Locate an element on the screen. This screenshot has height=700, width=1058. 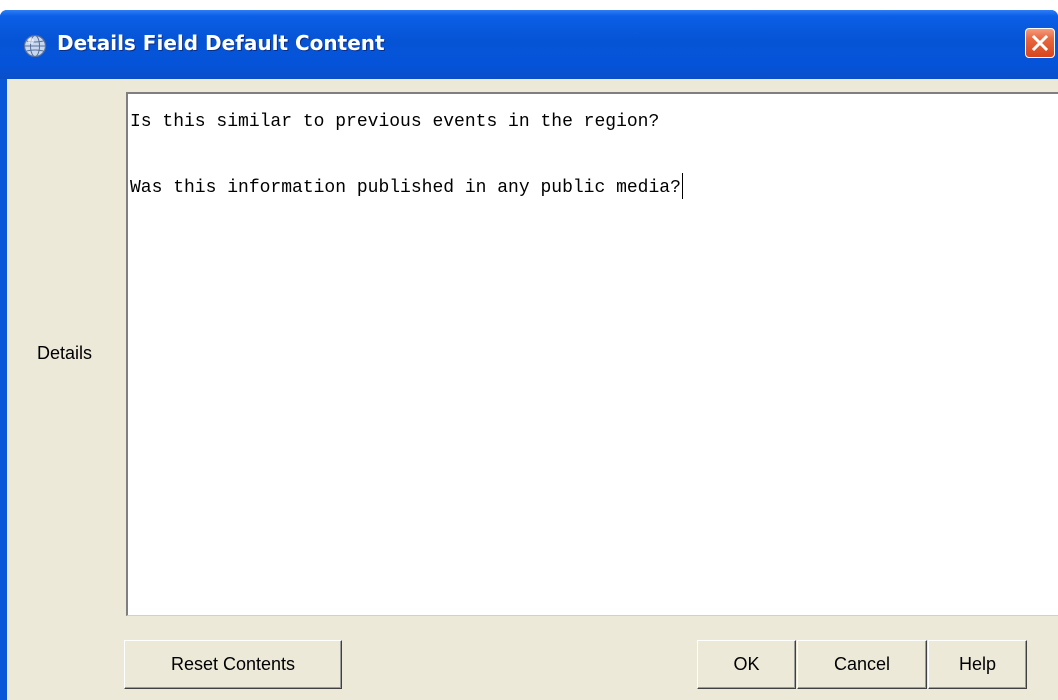
close-button is located at coordinates (1040, 43).